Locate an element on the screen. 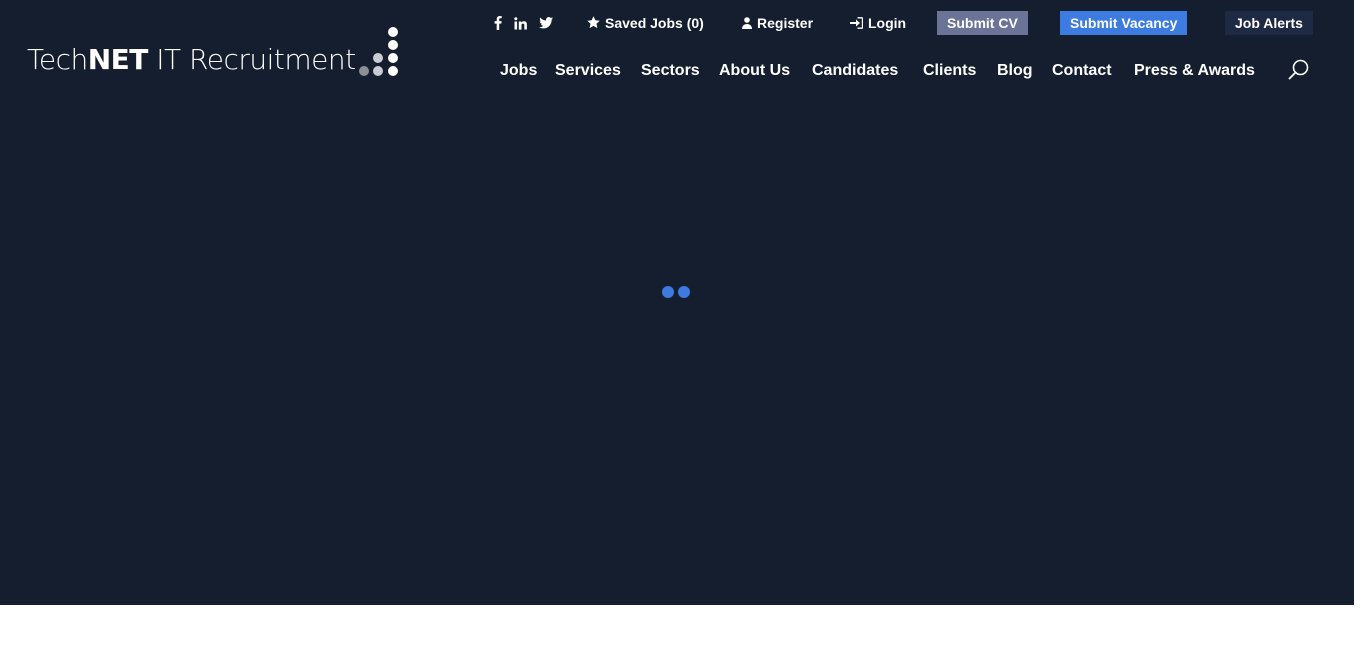  star-icon is located at coordinates (593, 24).